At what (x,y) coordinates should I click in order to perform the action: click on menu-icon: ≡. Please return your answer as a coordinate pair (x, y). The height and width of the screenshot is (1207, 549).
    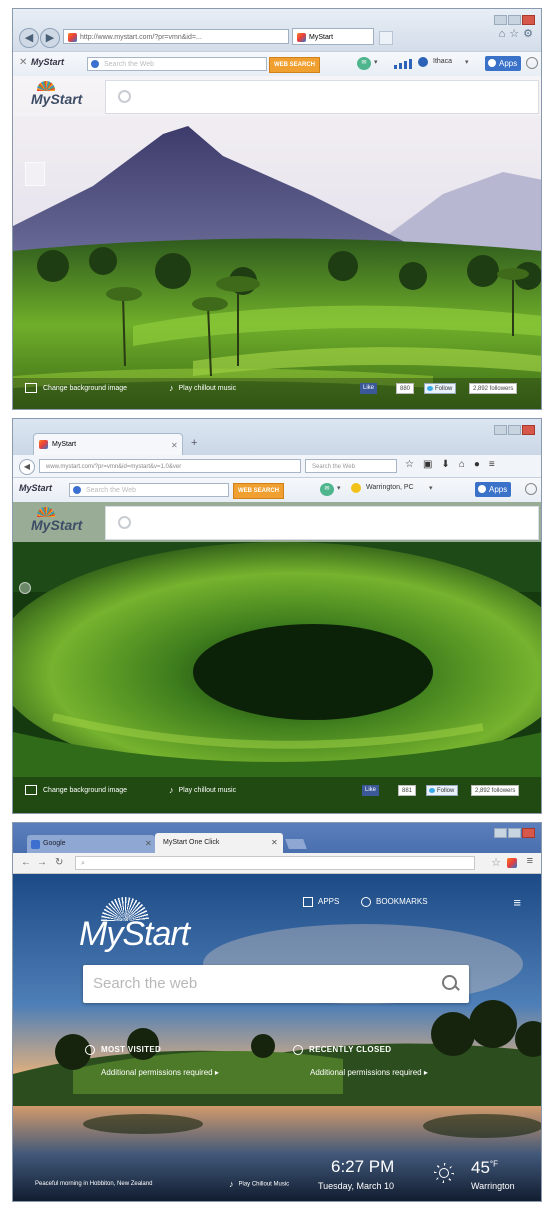
    Looking at the image, I should click on (496, 464).